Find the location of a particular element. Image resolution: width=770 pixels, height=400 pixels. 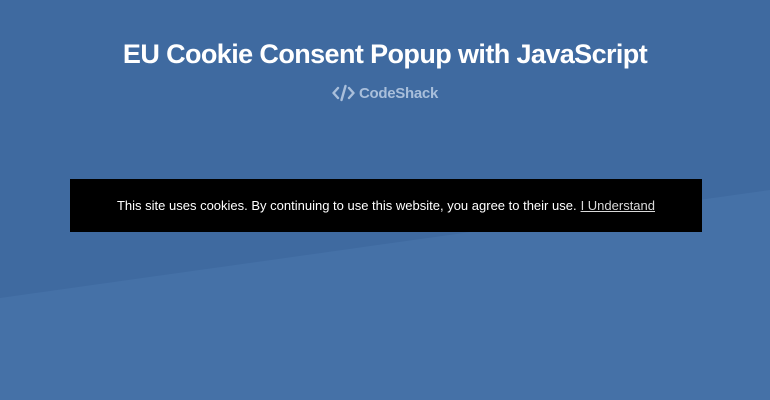

page-title: EU Cookie Consent Popup with JavaScript is located at coordinates (385, 54).